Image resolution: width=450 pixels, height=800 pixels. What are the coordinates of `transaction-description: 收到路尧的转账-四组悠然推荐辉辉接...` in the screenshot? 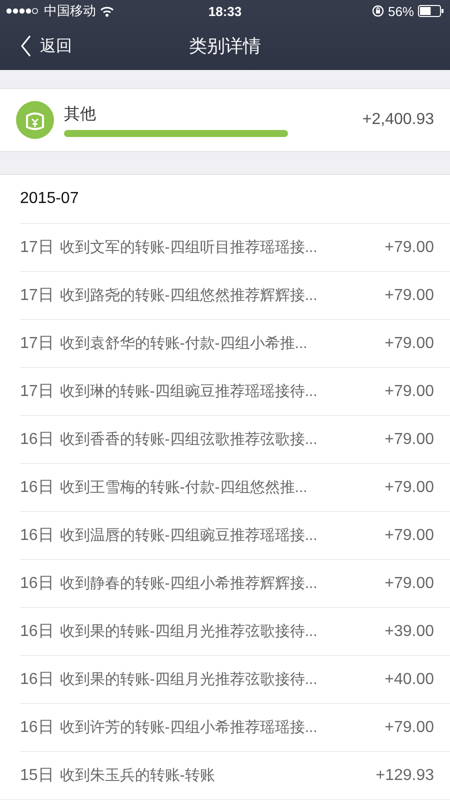 It's located at (189, 295).